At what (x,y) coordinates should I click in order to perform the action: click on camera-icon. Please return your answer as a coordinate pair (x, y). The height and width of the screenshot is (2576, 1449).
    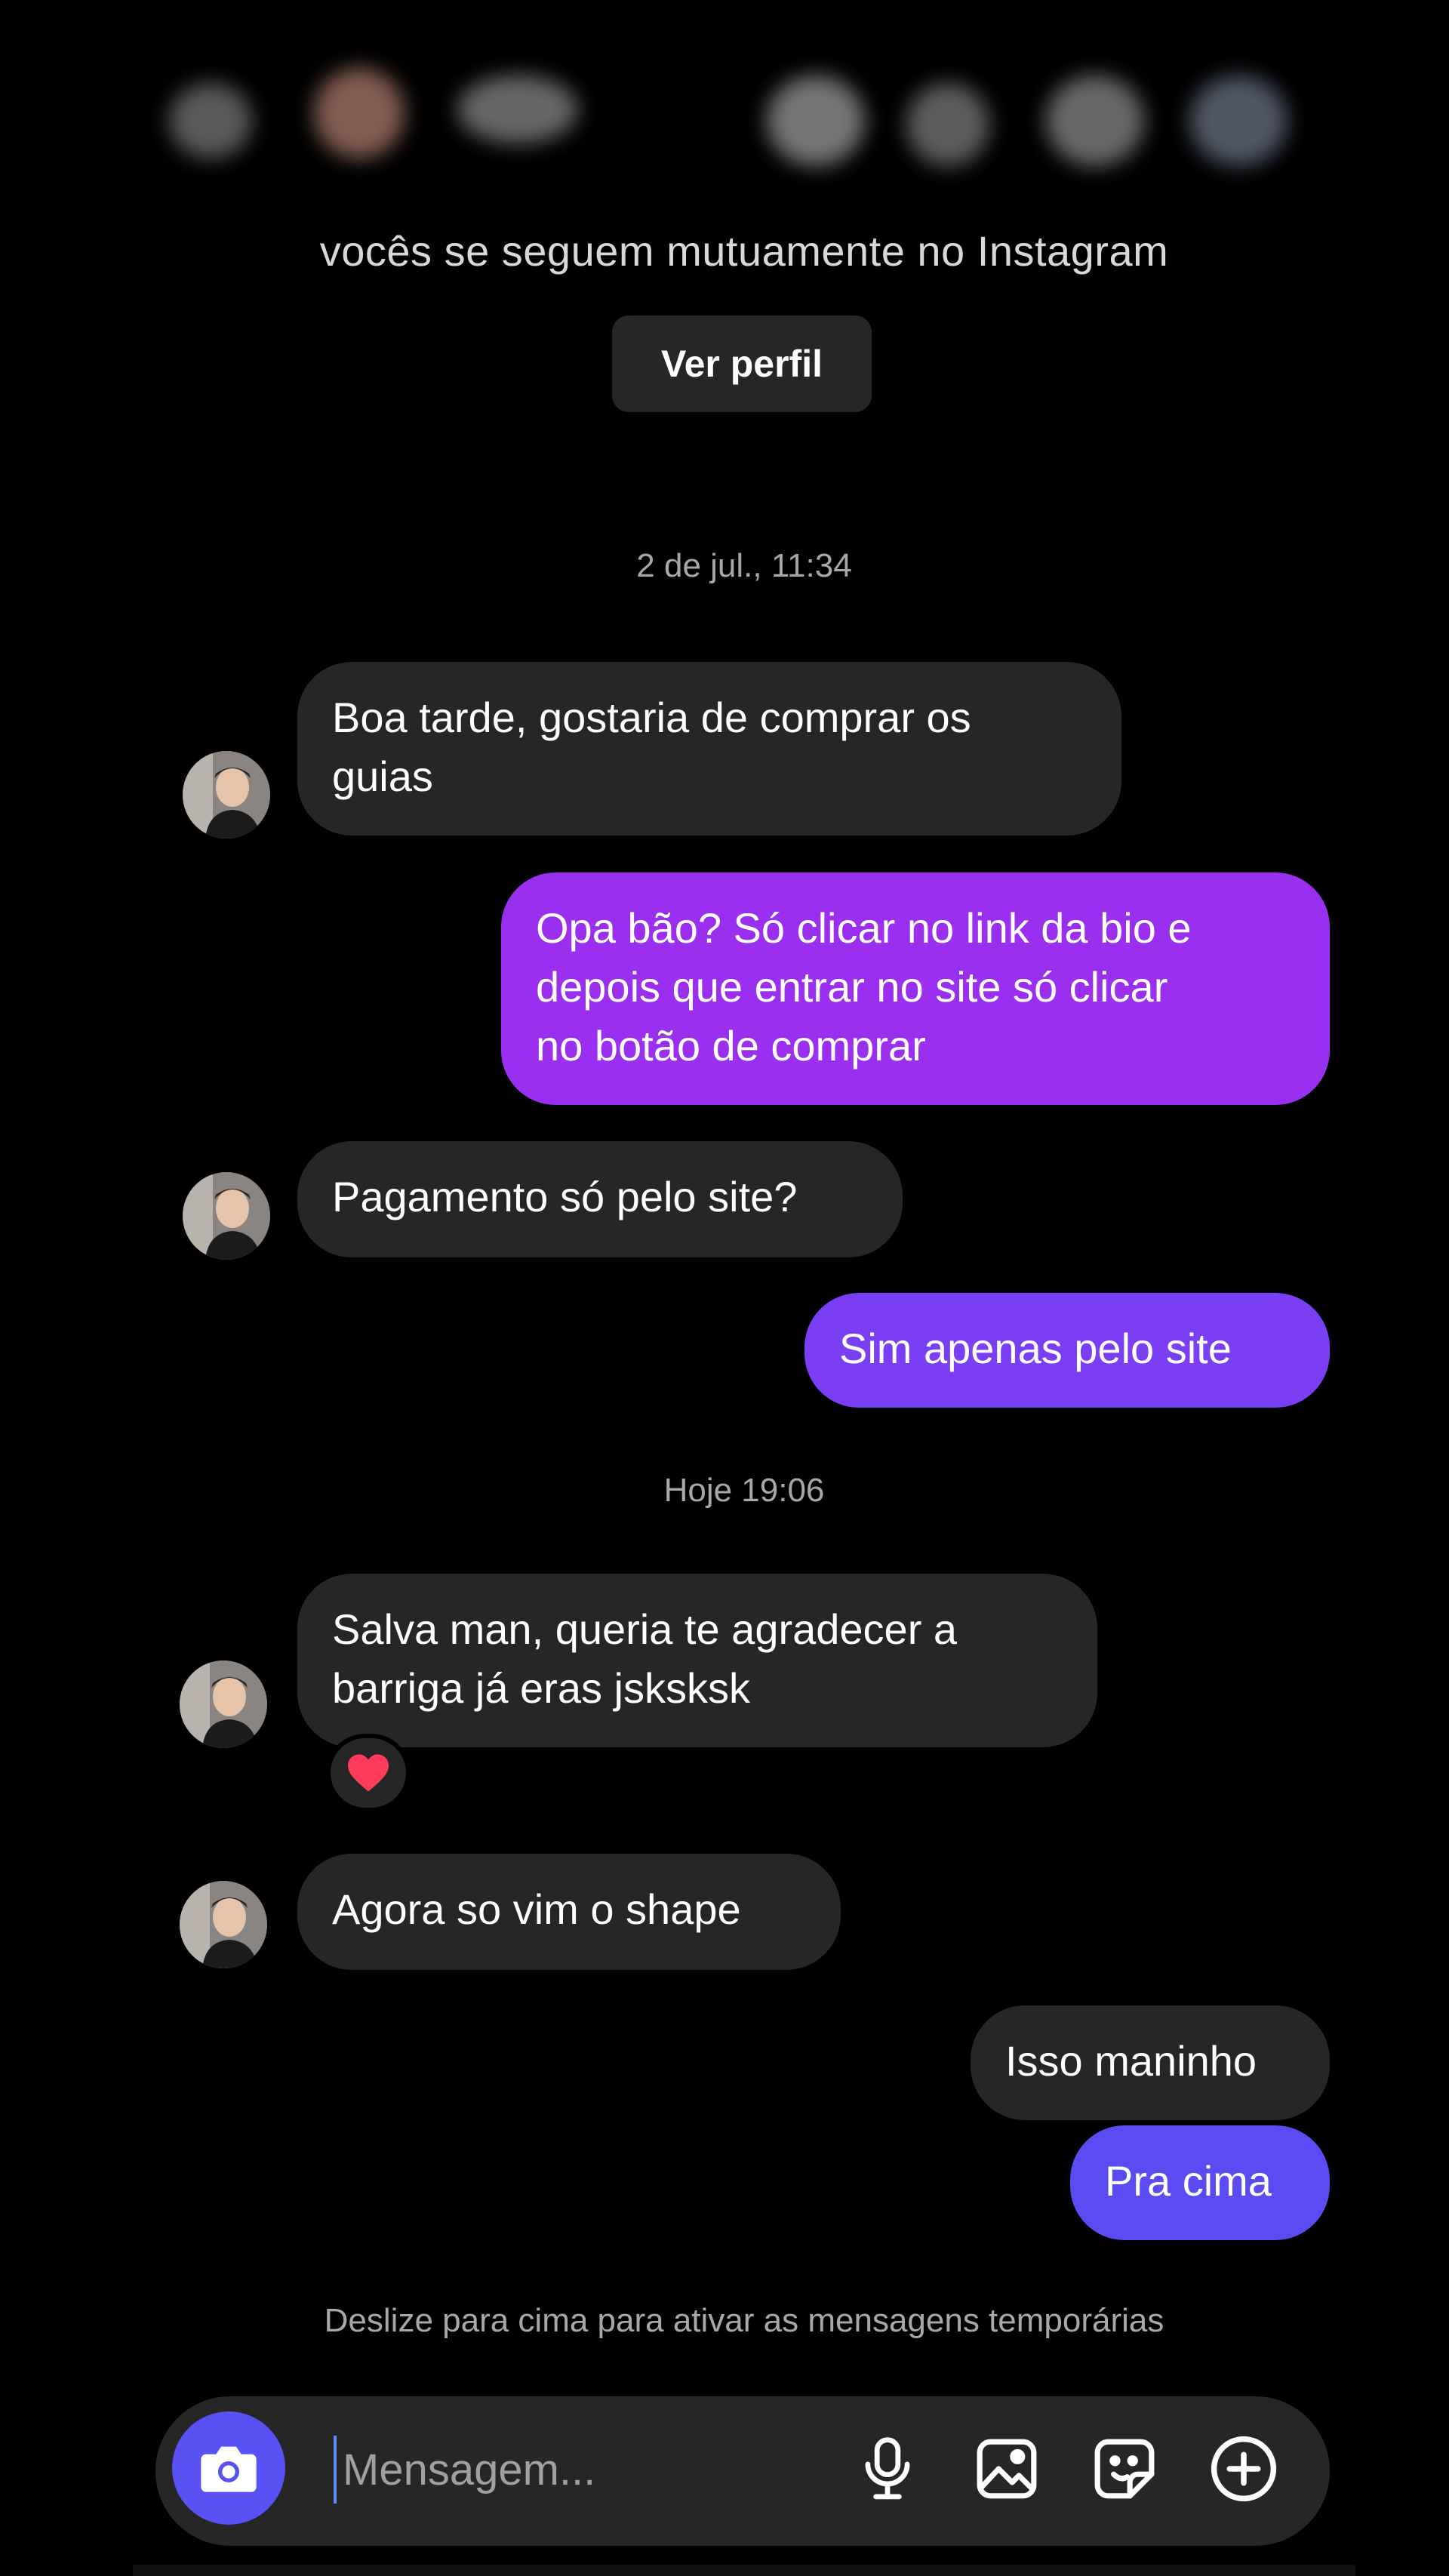
    Looking at the image, I should click on (229, 2469).